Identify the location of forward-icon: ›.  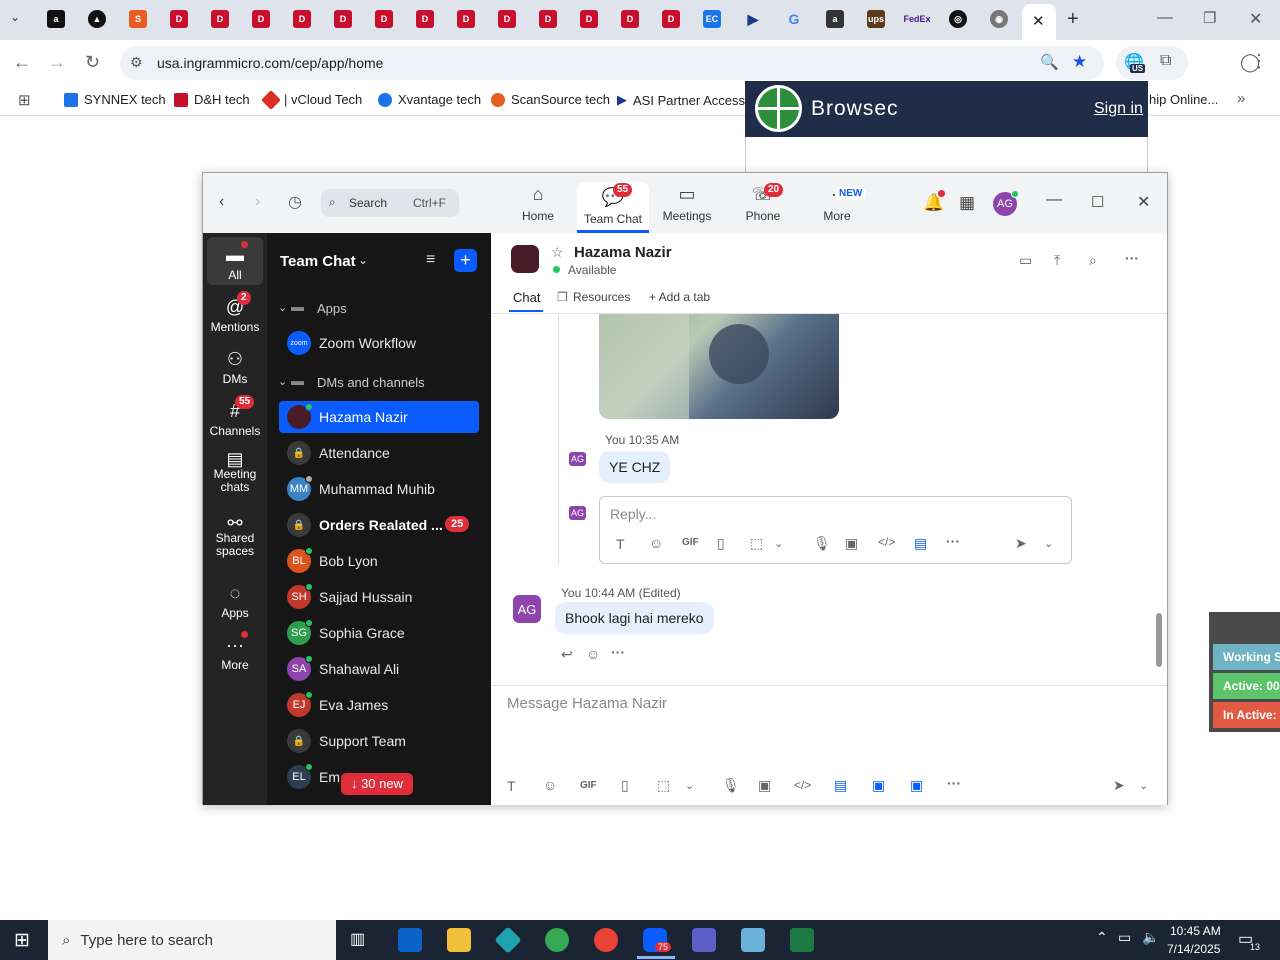
(257, 202).